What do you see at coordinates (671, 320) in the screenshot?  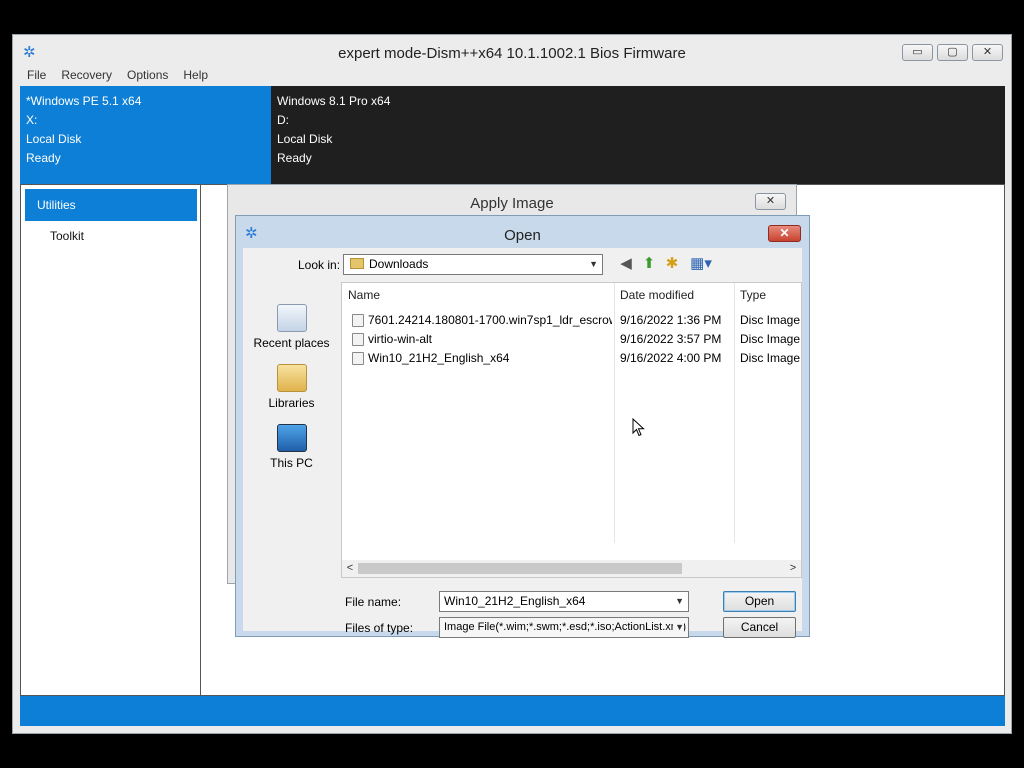 I see `file-date: 9/16/2022 1:36 PM` at bounding box center [671, 320].